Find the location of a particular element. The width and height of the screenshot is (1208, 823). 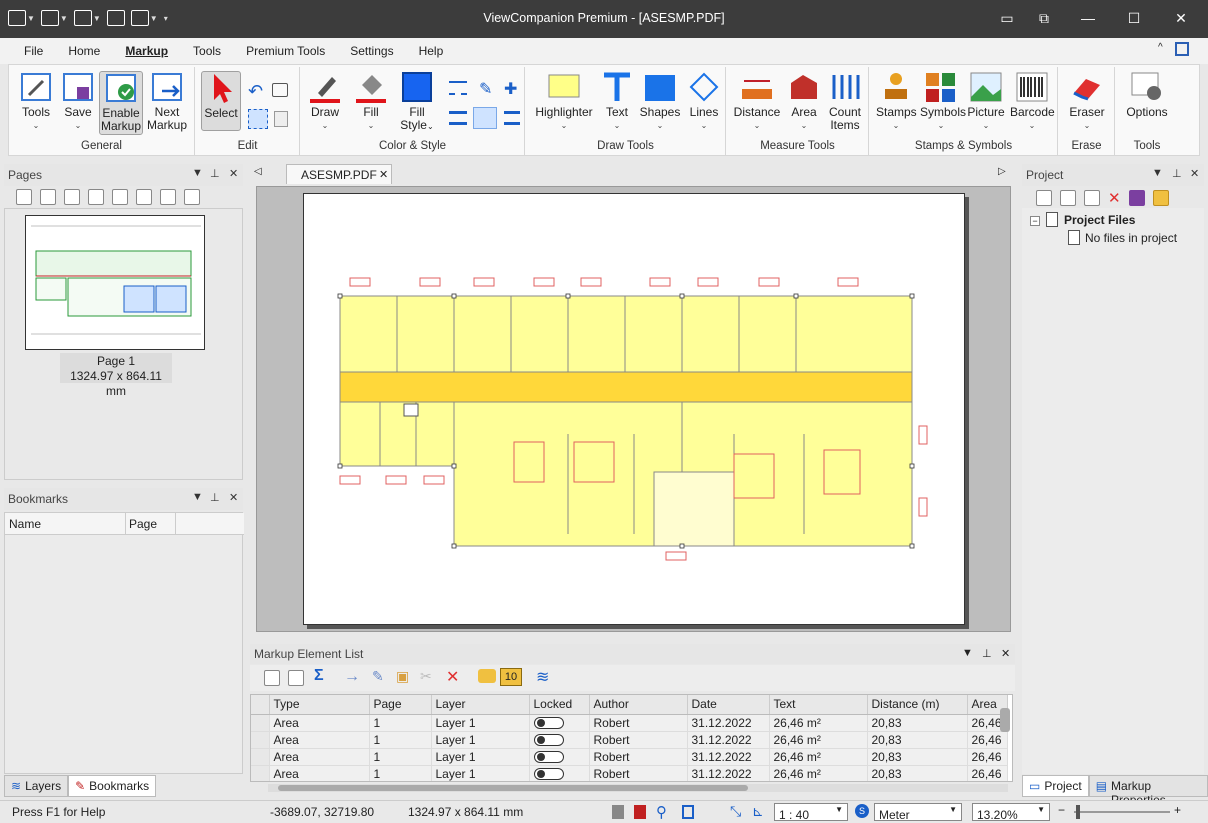

menu-tools: Tools is located at coordinates (207, 51).